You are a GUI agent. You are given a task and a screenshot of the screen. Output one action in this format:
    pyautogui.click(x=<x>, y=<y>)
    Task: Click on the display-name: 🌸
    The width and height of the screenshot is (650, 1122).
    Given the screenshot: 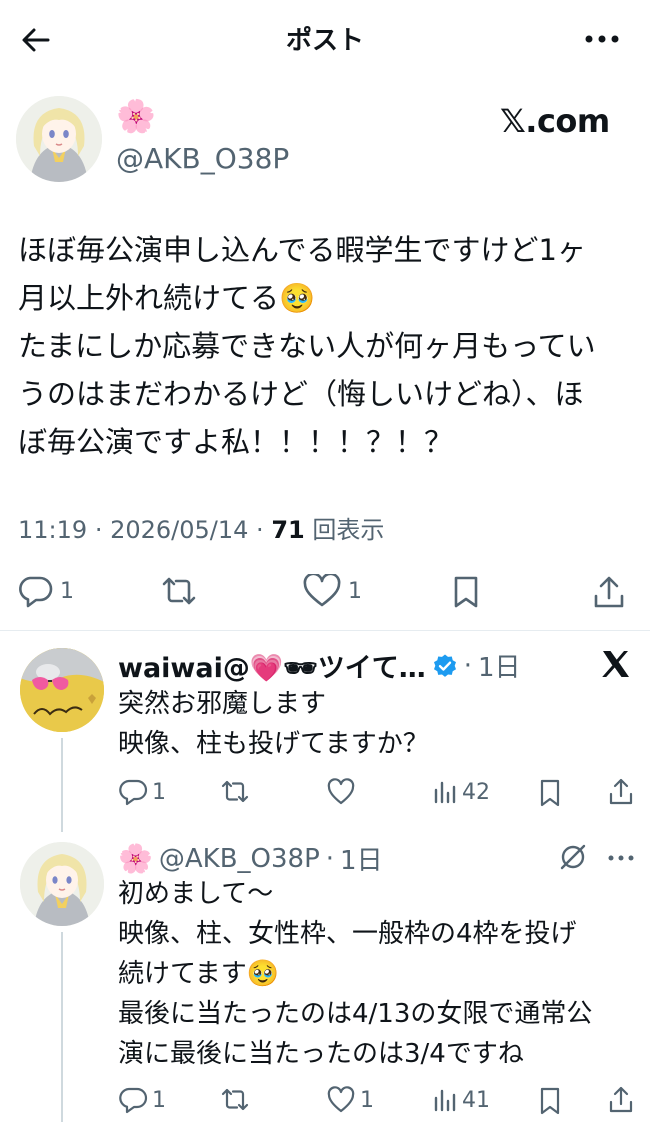 What is the action you would take?
    pyautogui.click(x=136, y=116)
    